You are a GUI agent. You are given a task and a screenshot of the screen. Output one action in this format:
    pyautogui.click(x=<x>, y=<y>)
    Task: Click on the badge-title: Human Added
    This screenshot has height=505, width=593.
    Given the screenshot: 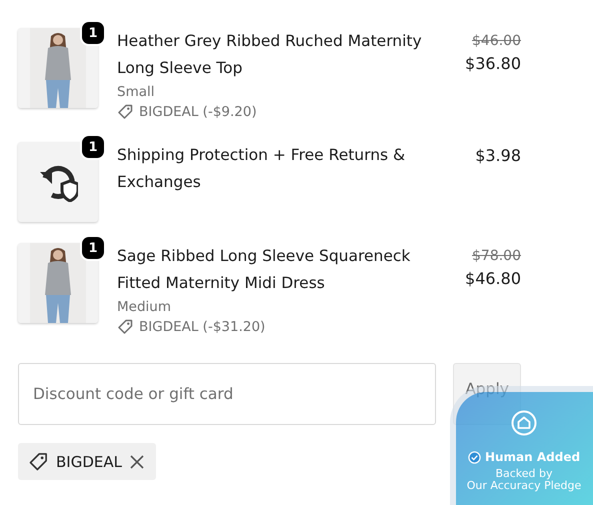 What is the action you would take?
    pyautogui.click(x=532, y=457)
    